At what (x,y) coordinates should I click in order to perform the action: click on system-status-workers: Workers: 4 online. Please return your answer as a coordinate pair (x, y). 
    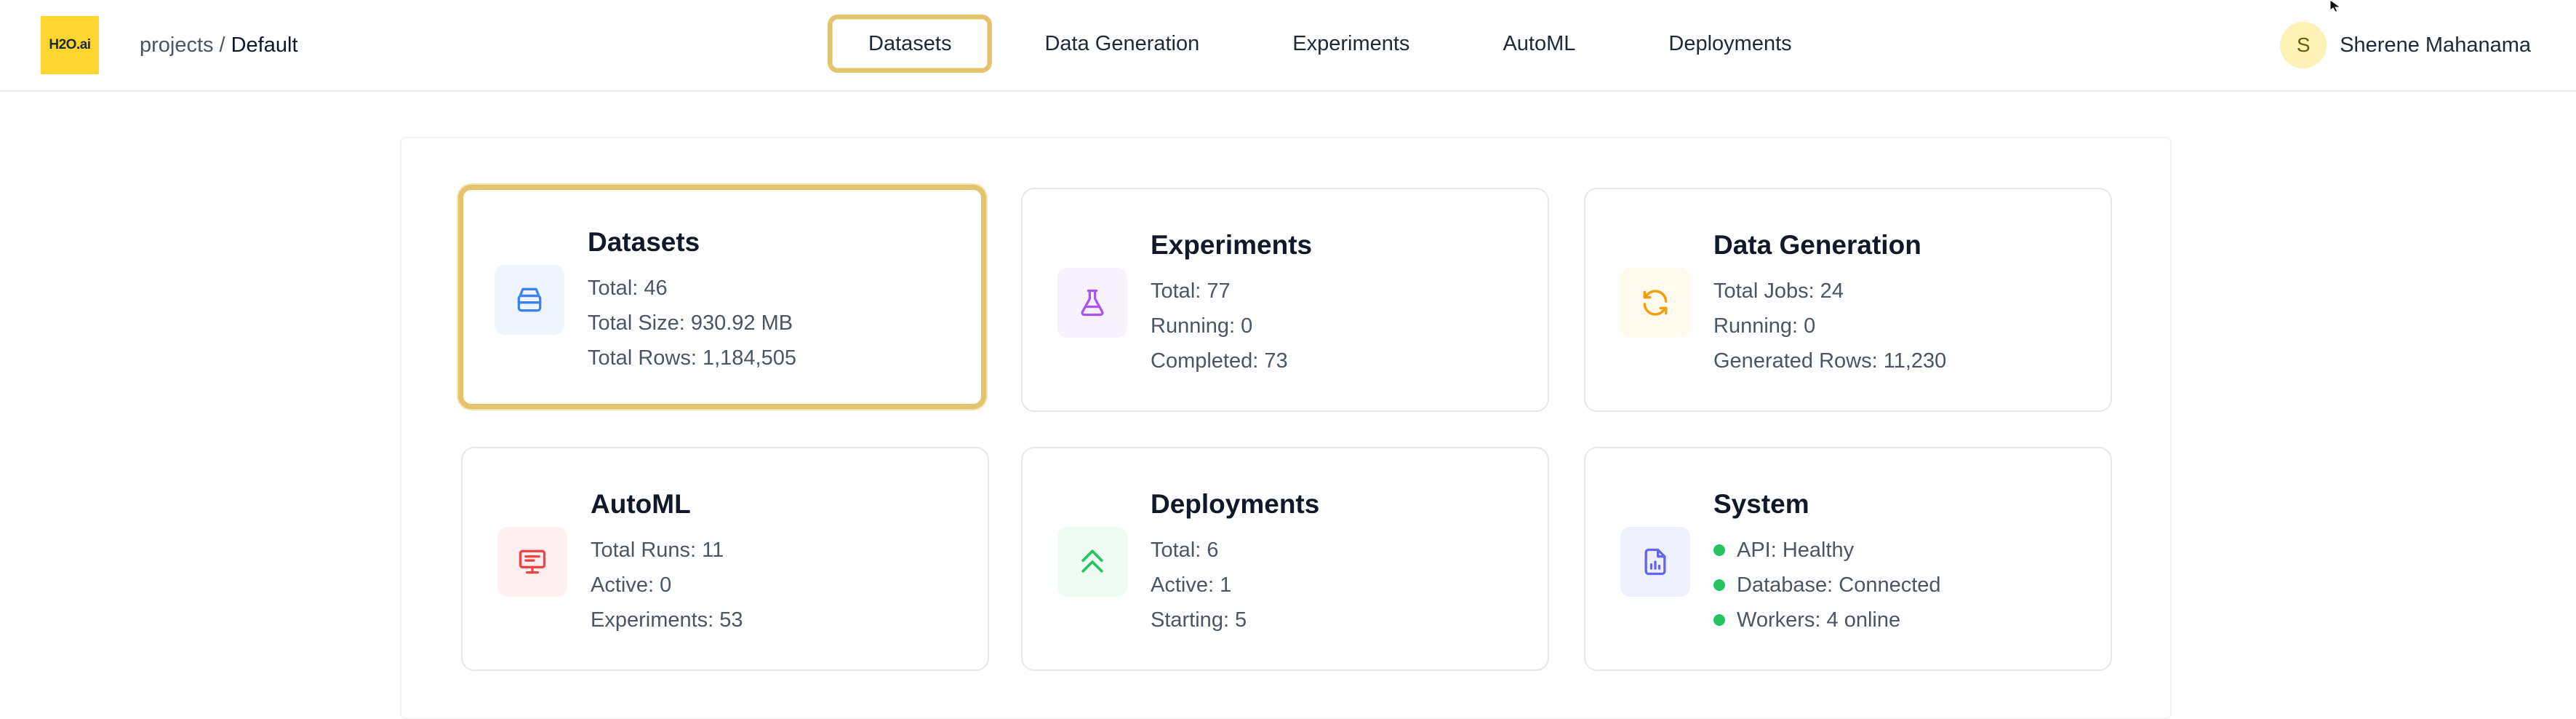
    Looking at the image, I should click on (1827, 620).